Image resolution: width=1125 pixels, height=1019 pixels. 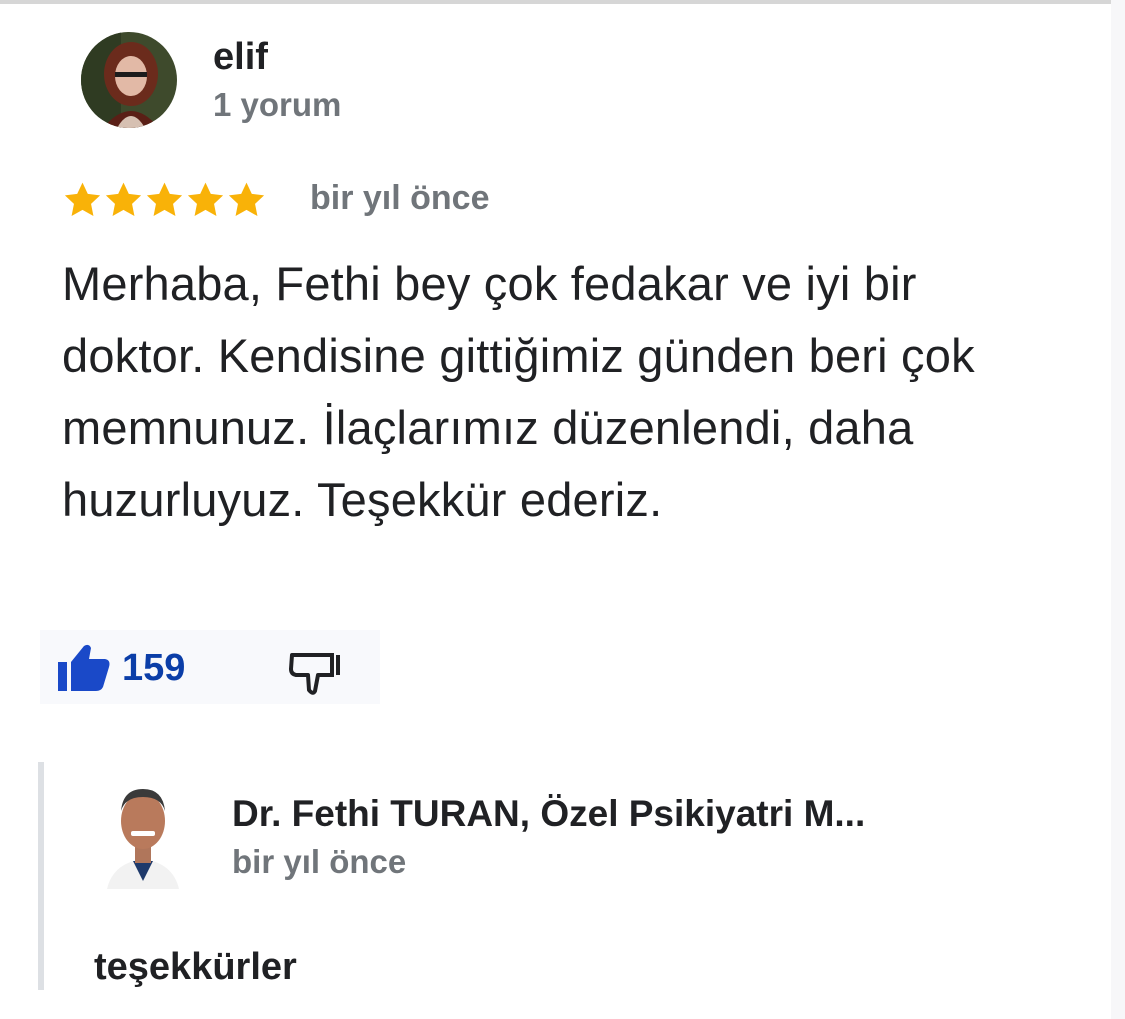 I want to click on reviewer-avatar, so click(x=129, y=80).